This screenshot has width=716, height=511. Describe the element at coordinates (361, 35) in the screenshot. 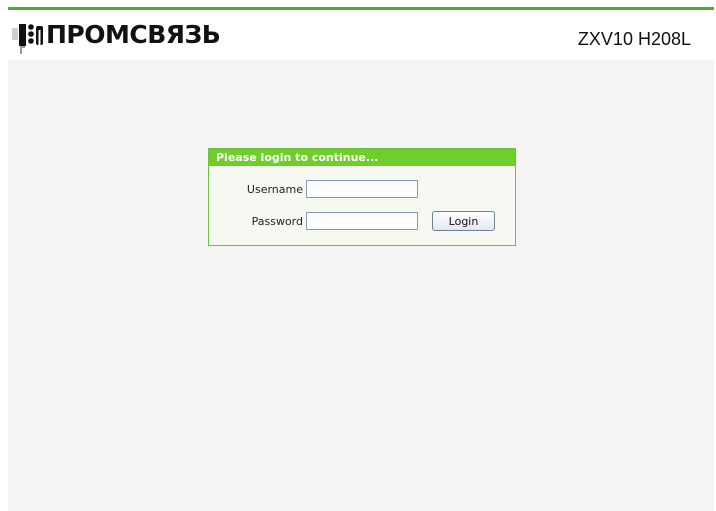

I see `header: ПРОМСВЯЗЬ ZXV10 H208L` at that location.